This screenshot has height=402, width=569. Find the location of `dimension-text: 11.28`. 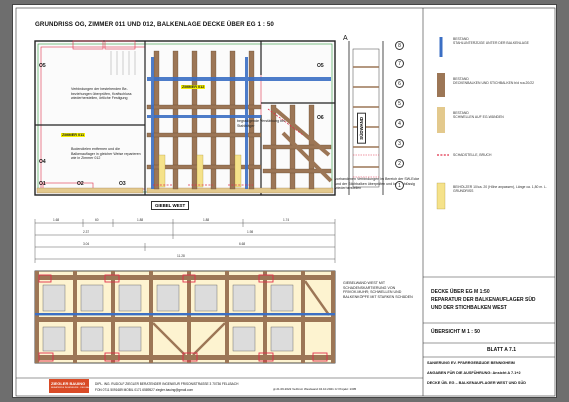

dimension-text: 11.28 is located at coordinates (181, 256).